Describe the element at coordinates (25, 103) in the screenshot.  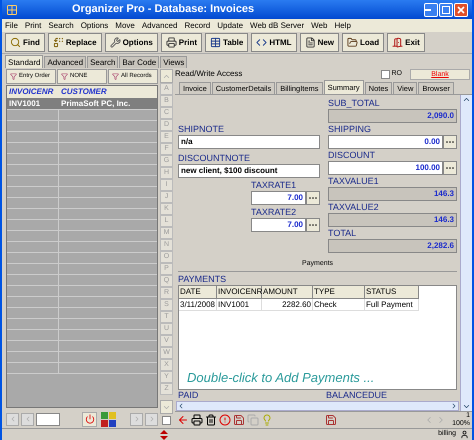
I see `table-cell-text: INV1001` at that location.